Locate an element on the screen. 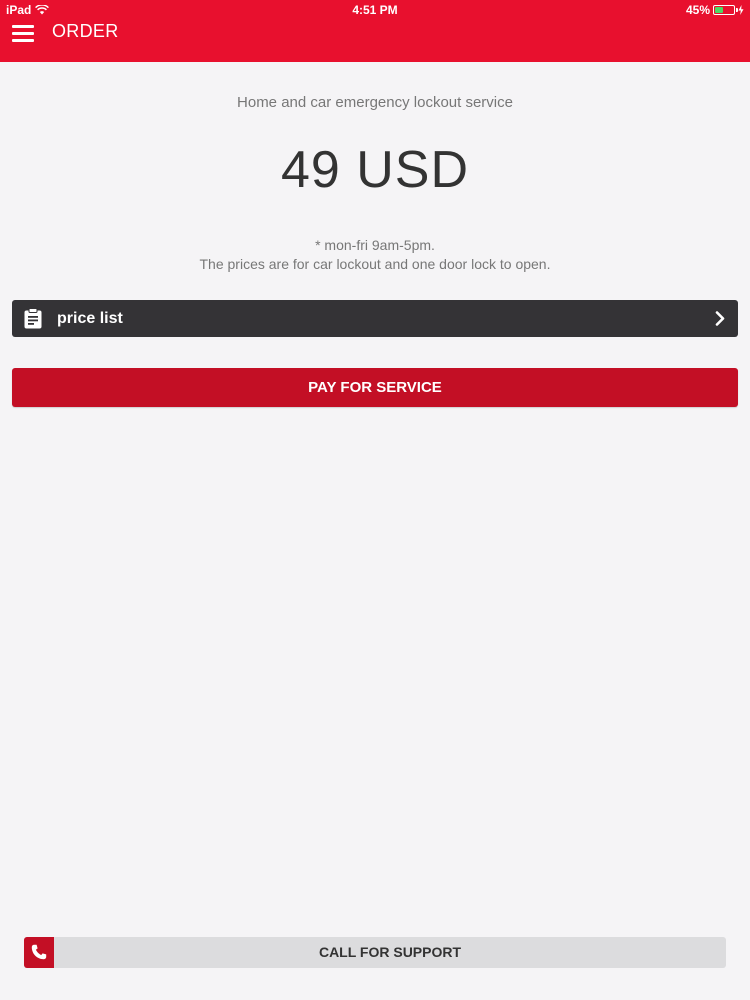 This screenshot has height=1000, width=750. nav-row: ORDER is located at coordinates (375, 41).